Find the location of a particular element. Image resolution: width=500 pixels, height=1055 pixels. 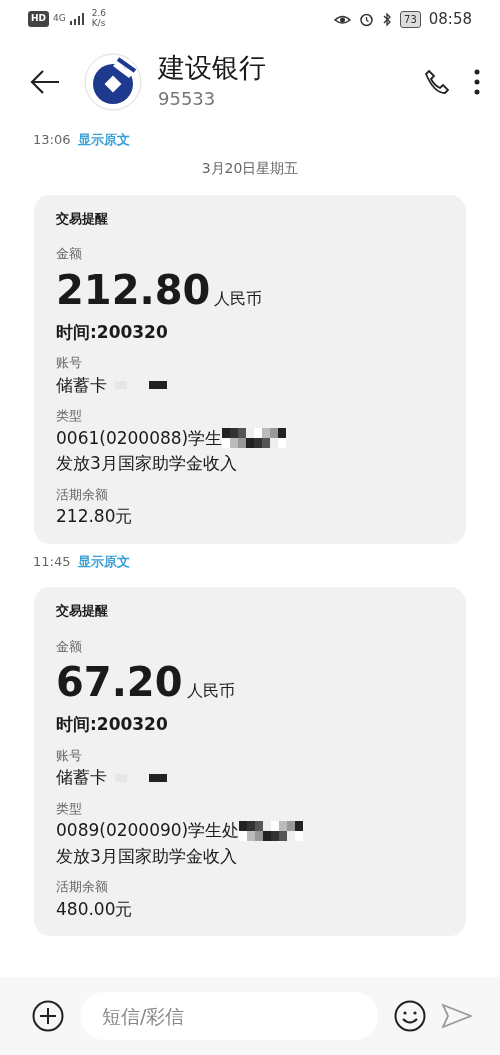

speed-unit: K/s is located at coordinates (99, 24).